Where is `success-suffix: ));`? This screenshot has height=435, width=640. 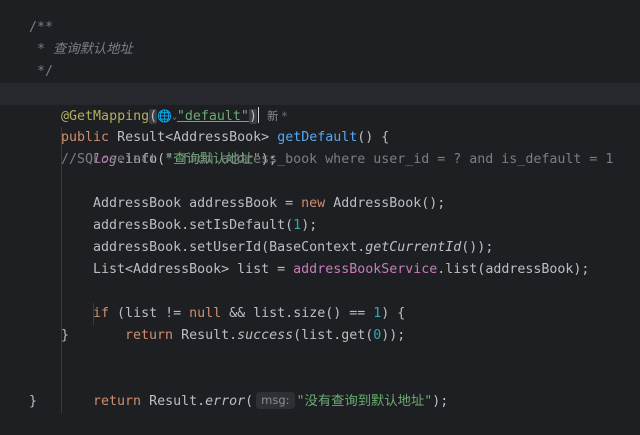 success-suffix: )); is located at coordinates (393, 335).